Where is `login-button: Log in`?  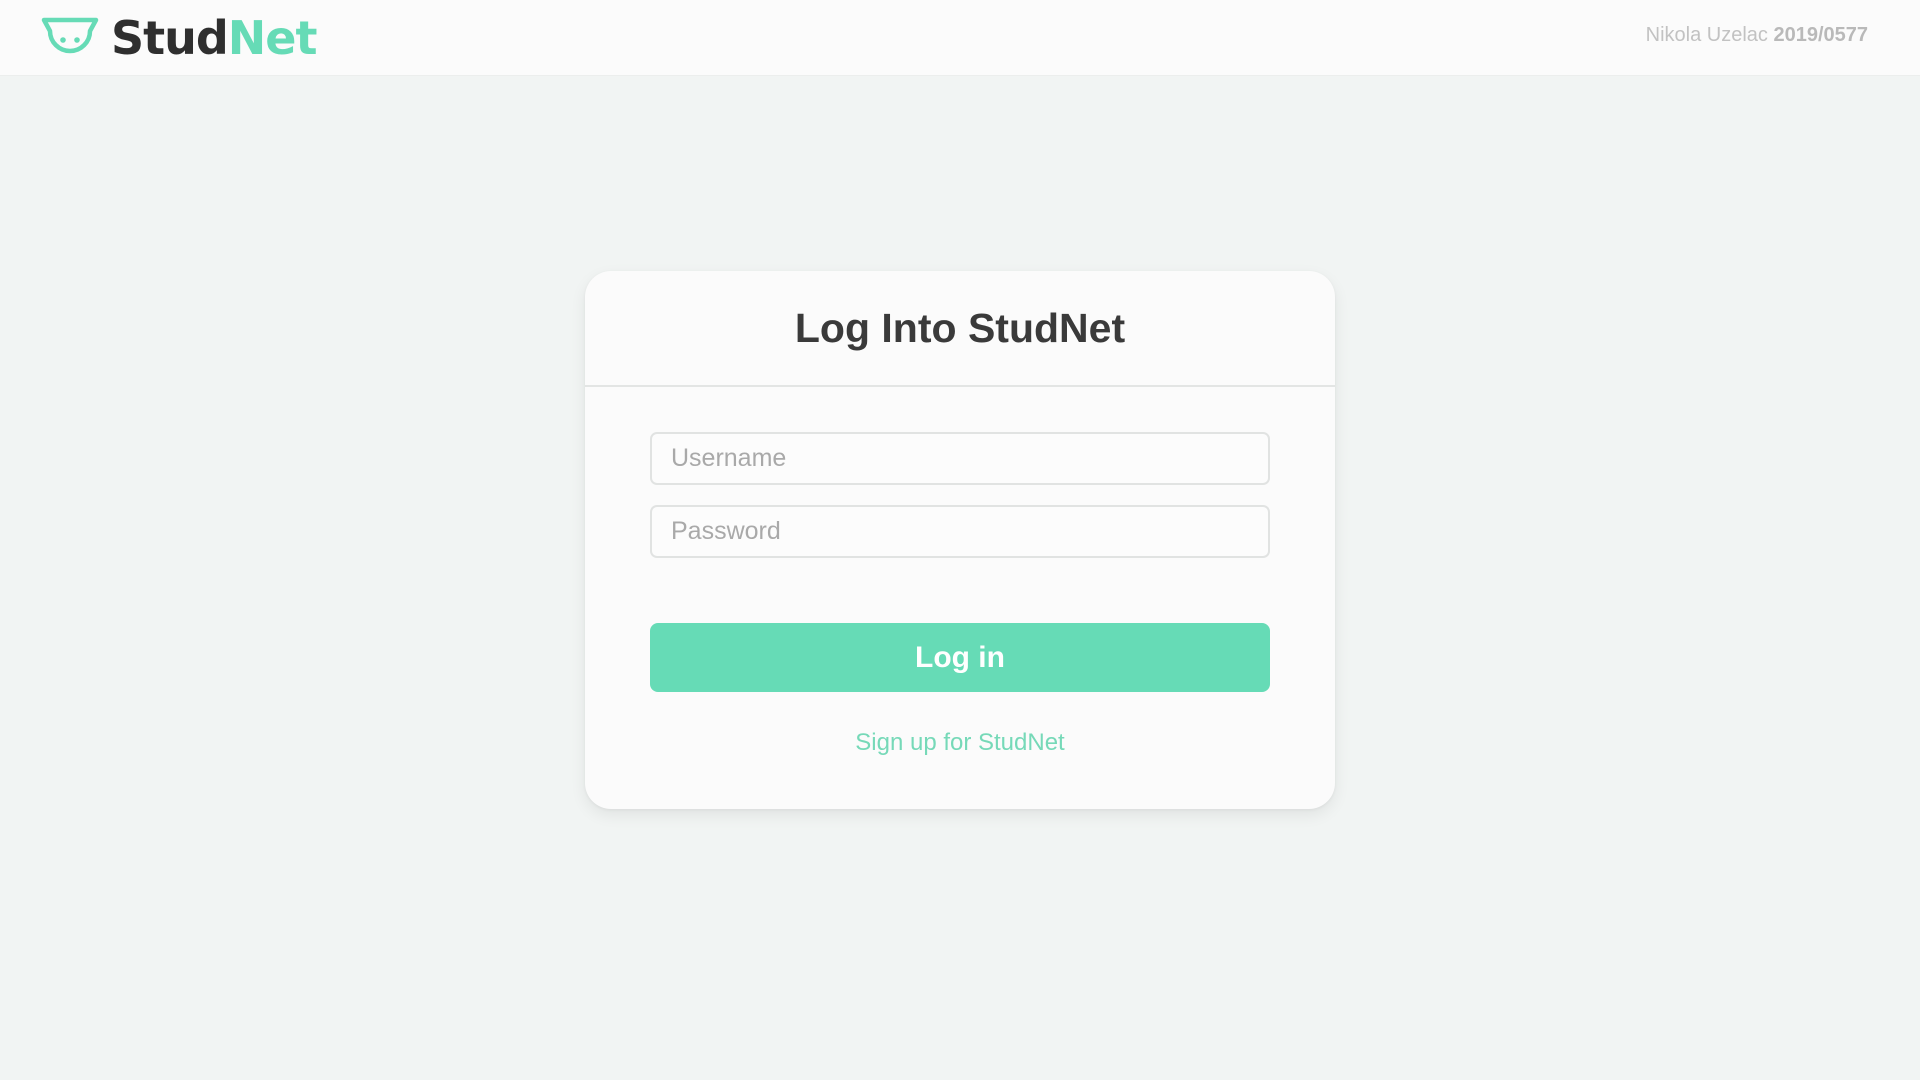
login-button: Log in is located at coordinates (960, 657).